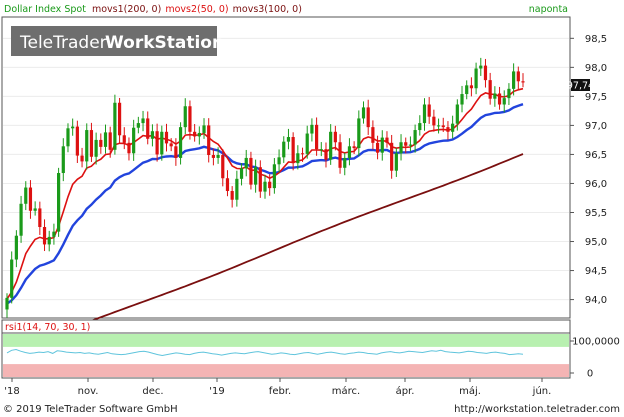 This screenshot has height=417, width=624. Describe the element at coordinates (548, 9) in the screenshot. I see `period-label: naponta` at that location.